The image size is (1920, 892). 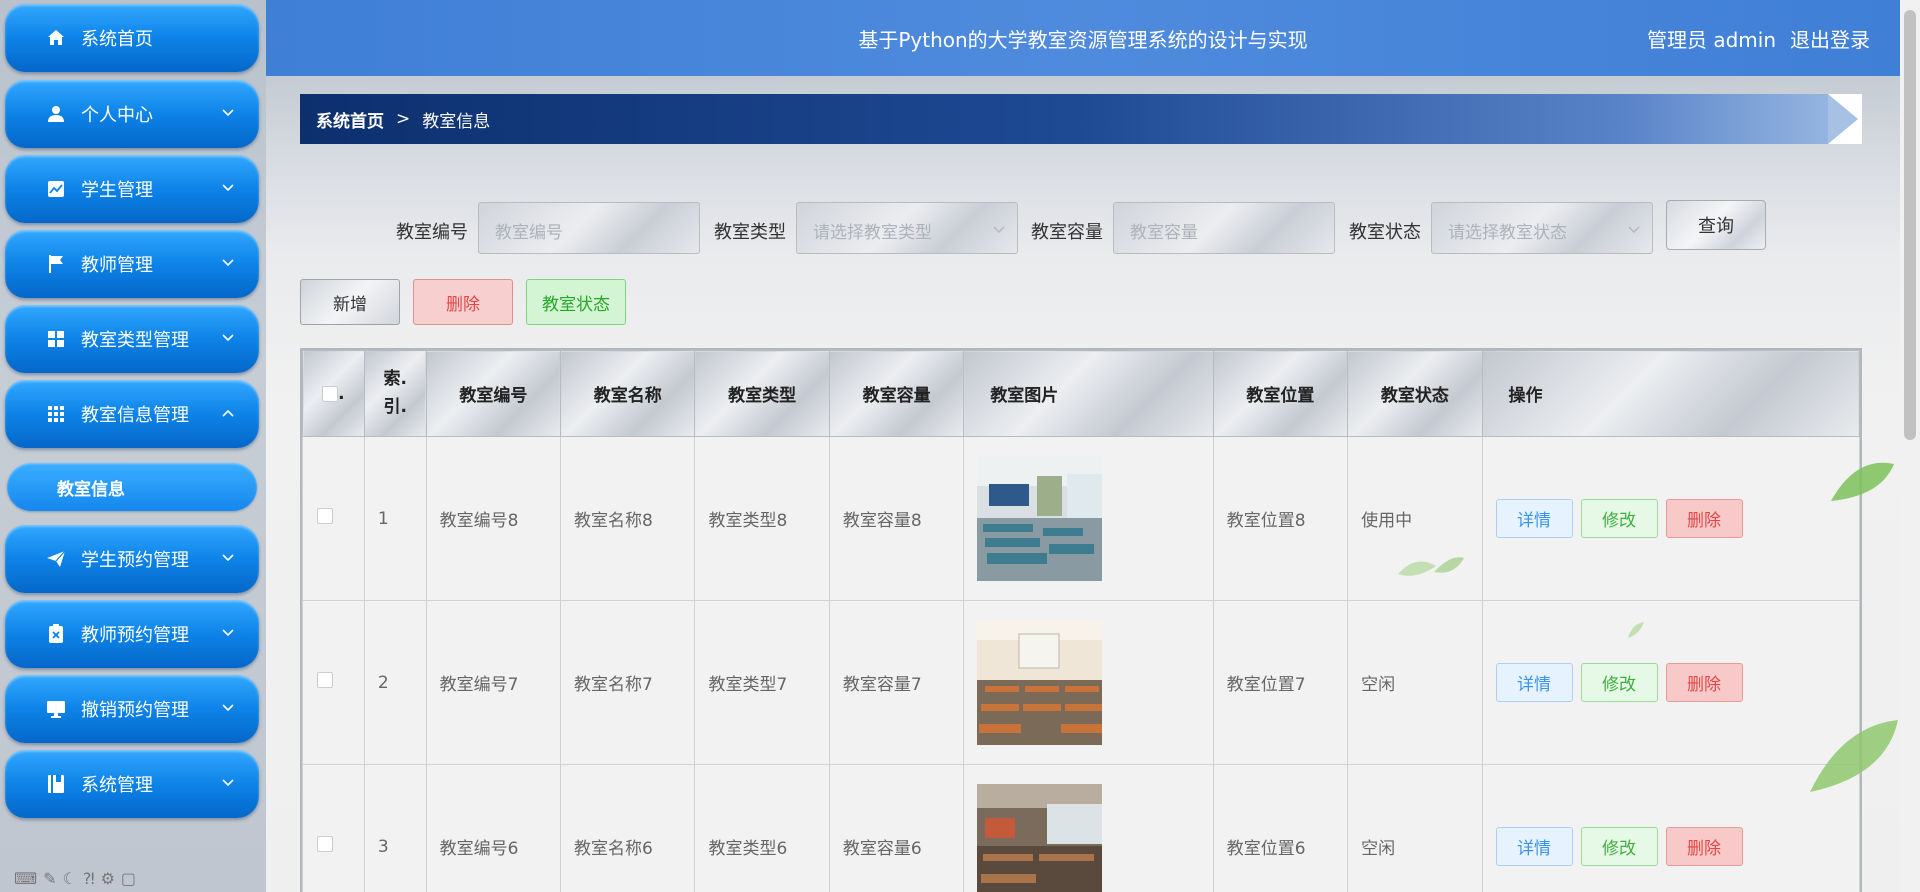 I want to click on moon-icon: ☾, so click(x=70, y=878).